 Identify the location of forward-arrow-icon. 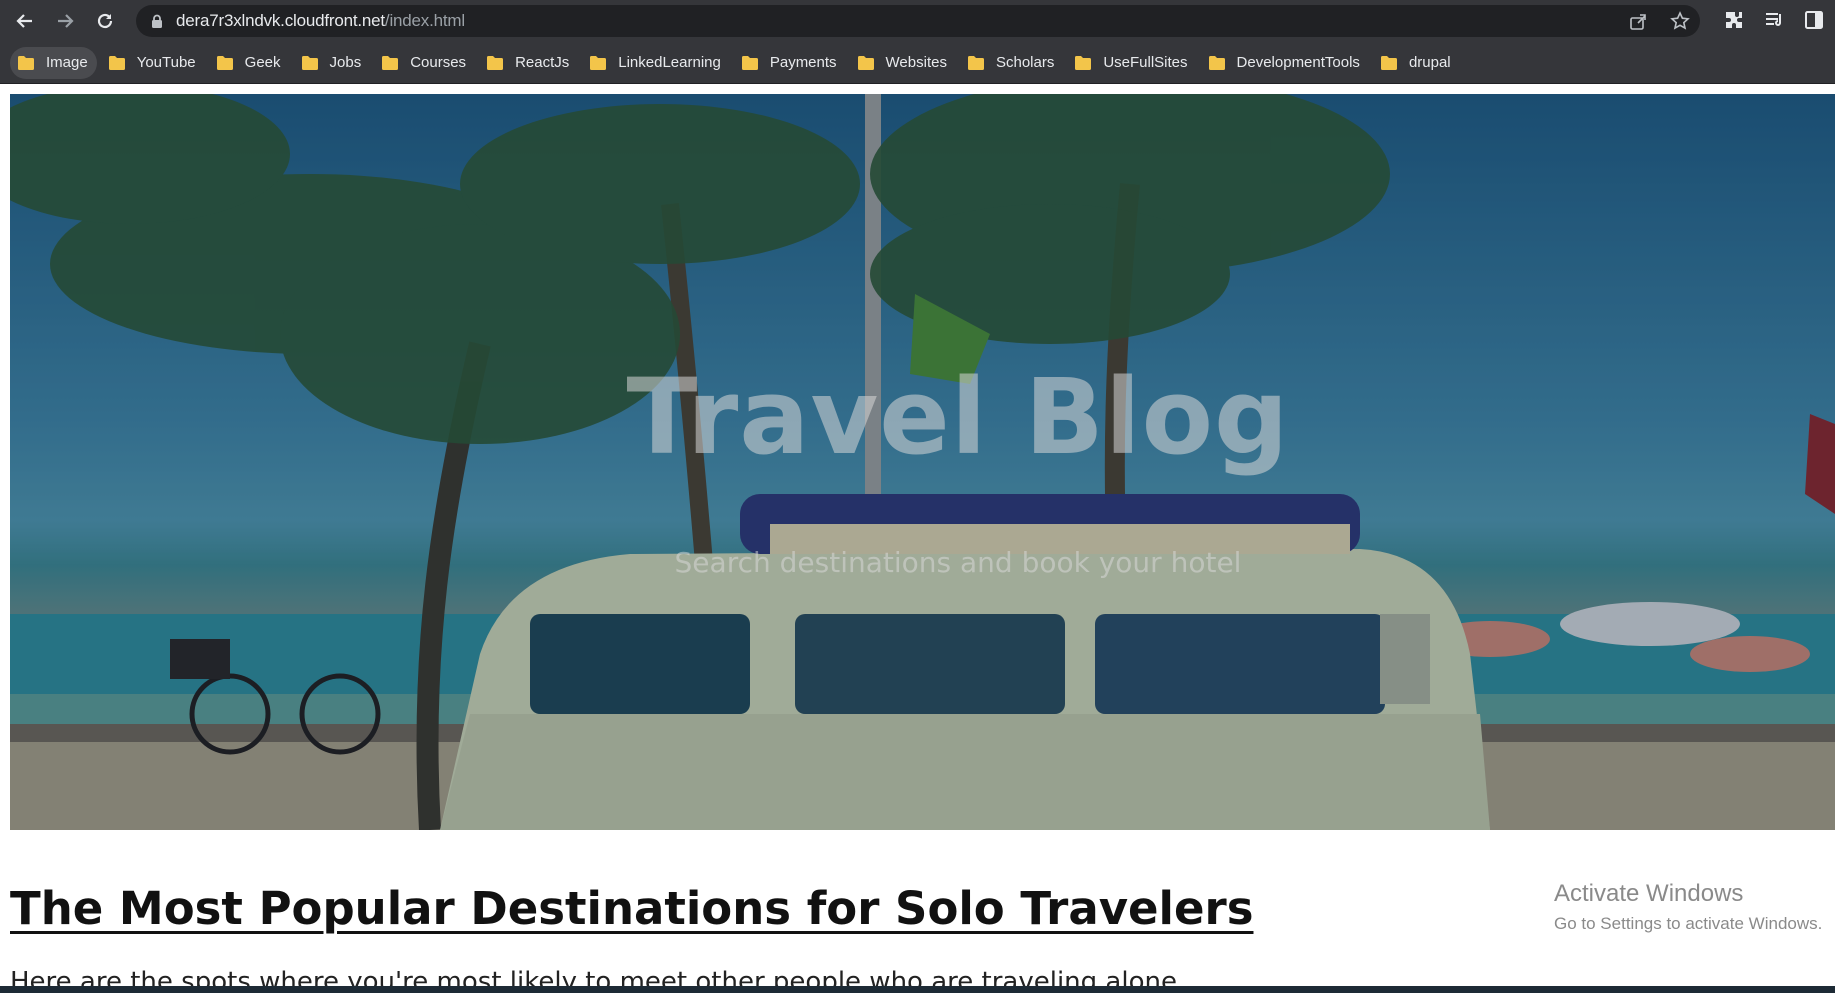
(66, 21).